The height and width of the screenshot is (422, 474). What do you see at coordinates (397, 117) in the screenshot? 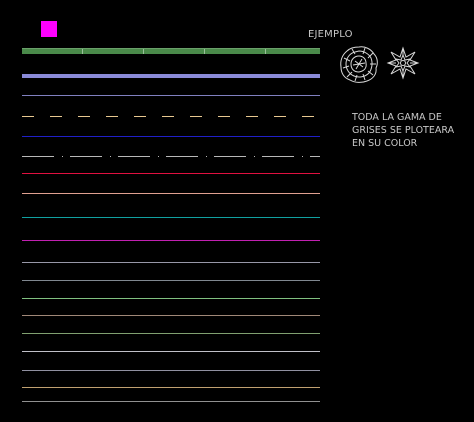
I see `note-line-1: TODA LA GAMA DE` at bounding box center [397, 117].